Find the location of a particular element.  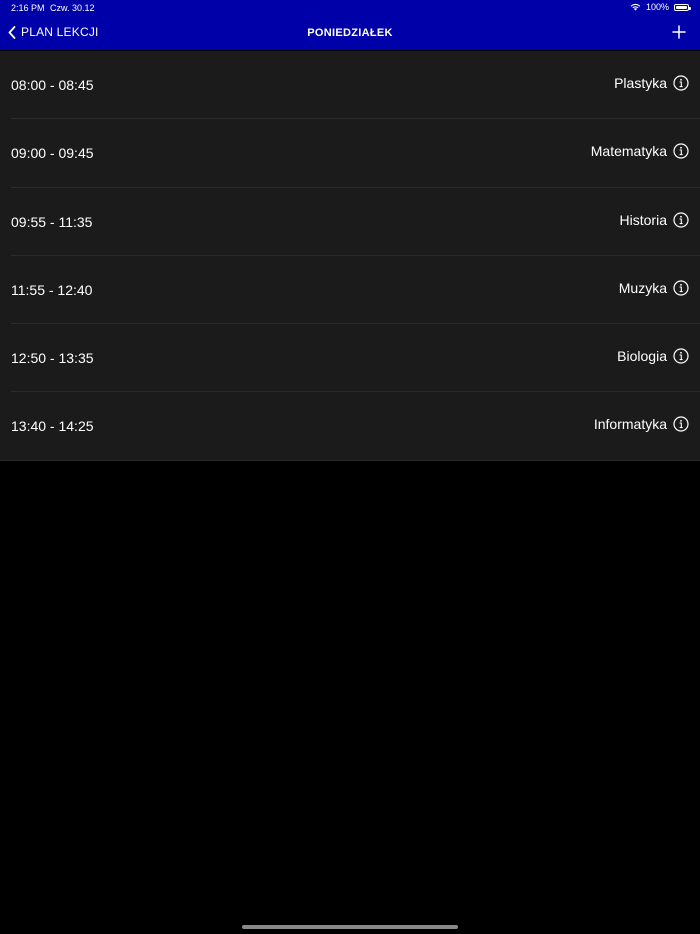

lesson-row: 09:55 - 11:35 Historia is located at coordinates (350, 222).